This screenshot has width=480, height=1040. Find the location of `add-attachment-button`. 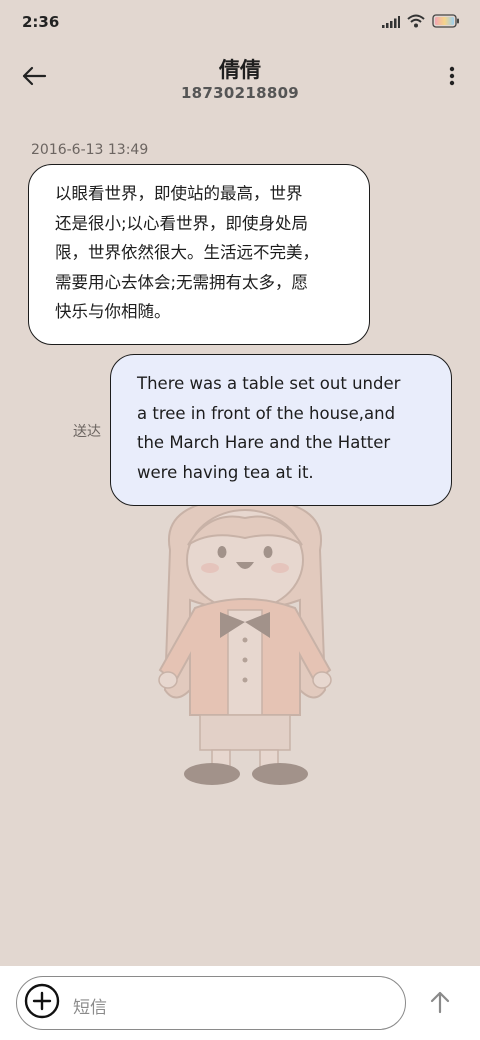

add-attachment-button is located at coordinates (42, 1003).